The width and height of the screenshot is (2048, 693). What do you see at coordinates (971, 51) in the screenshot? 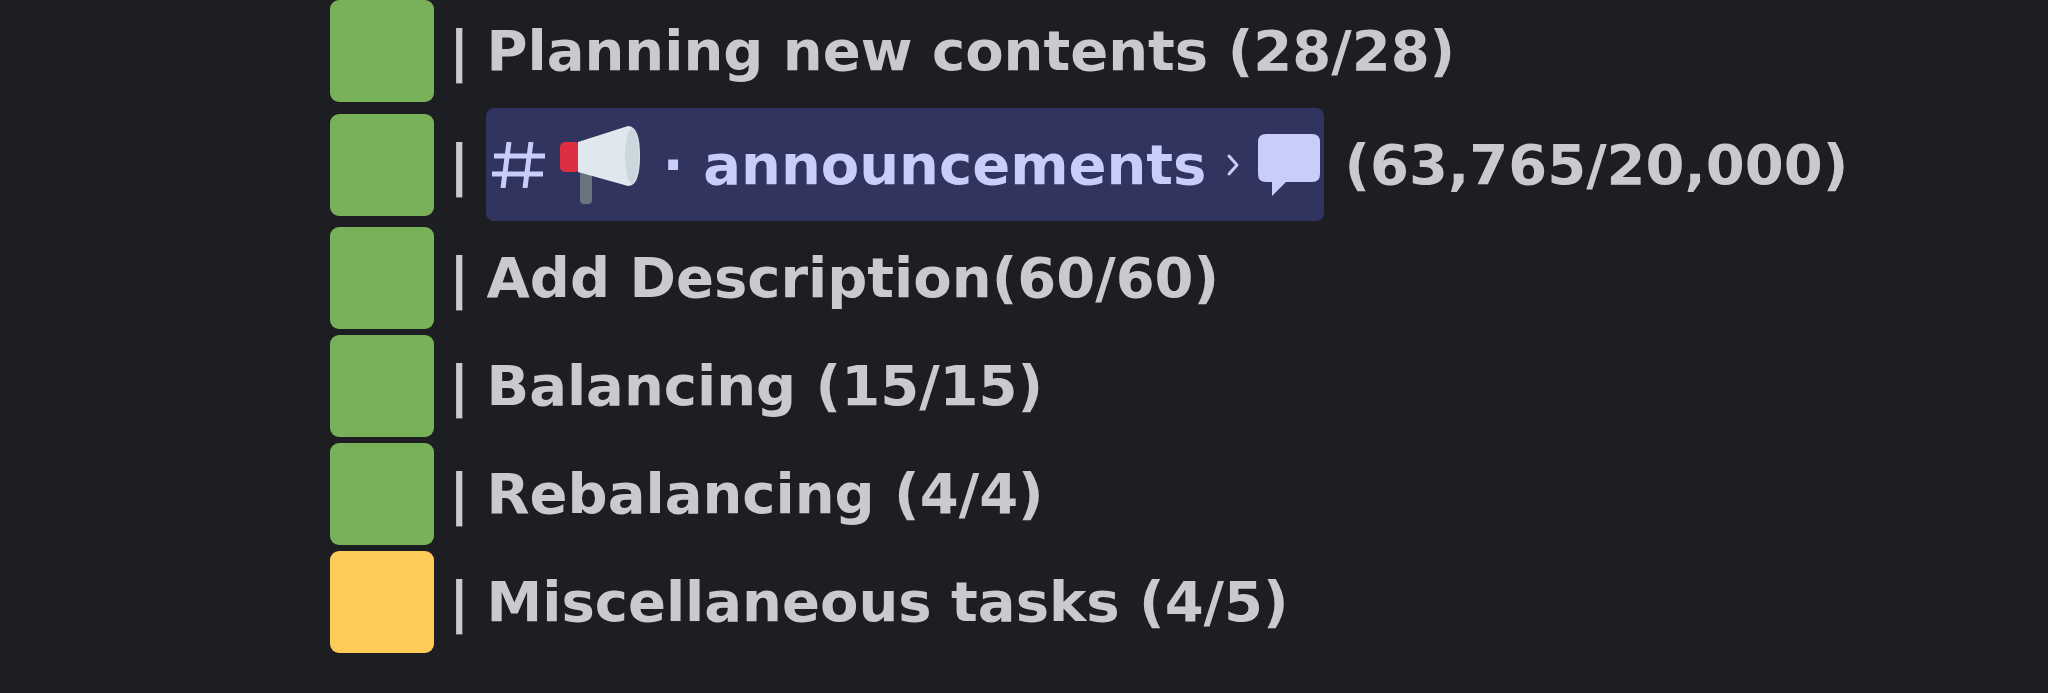
I see `task-label: Planning new contents (28/28)` at bounding box center [971, 51].